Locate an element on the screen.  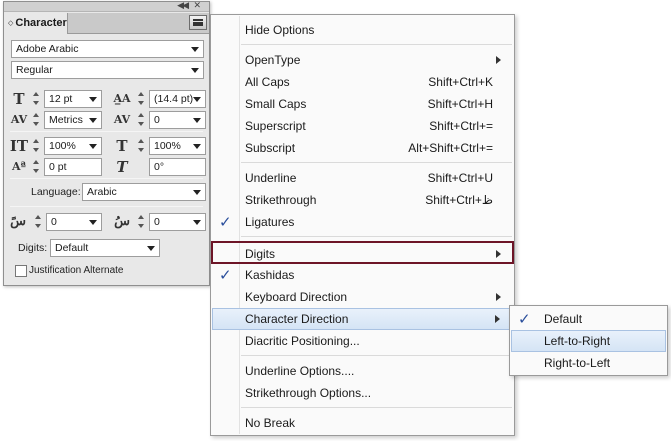
kerning-field: Metrics is located at coordinates (73, 120).